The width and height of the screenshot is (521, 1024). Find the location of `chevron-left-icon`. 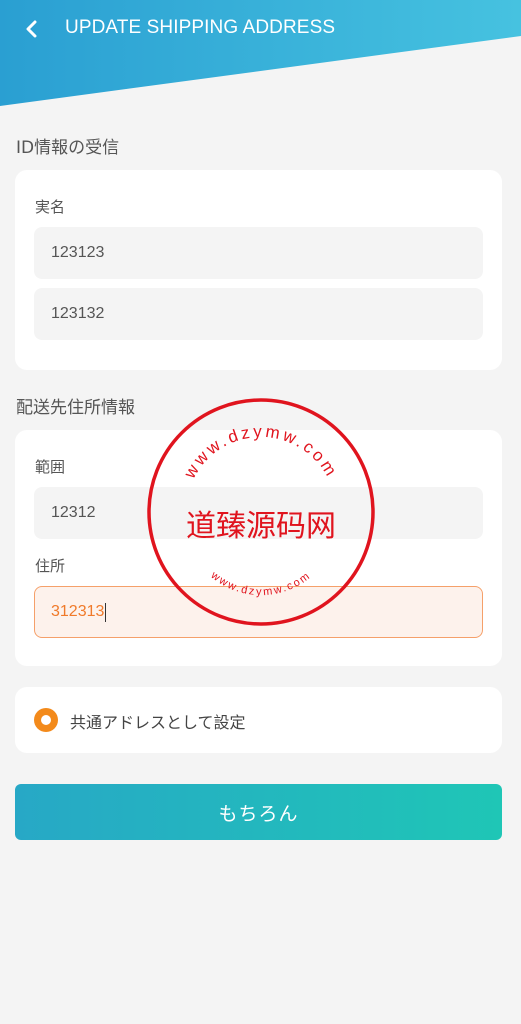

chevron-left-icon is located at coordinates (31, 29).